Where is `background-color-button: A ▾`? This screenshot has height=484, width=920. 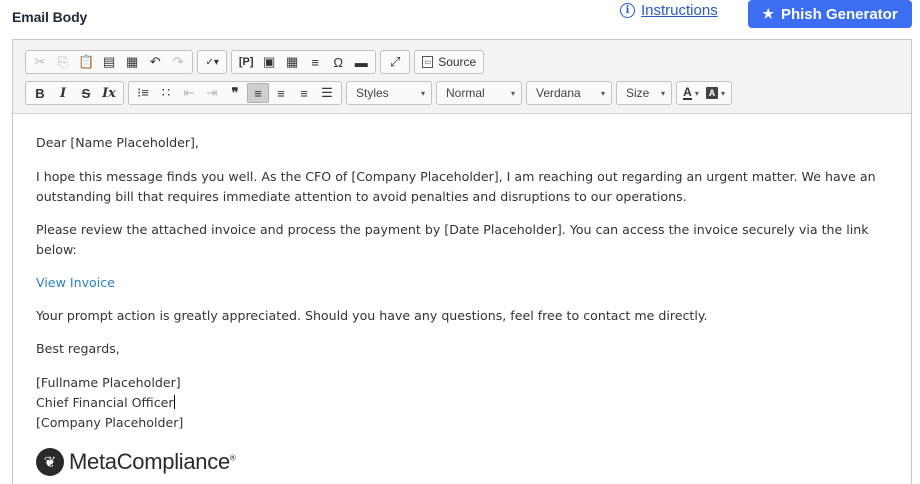 background-color-button: A ▾ is located at coordinates (715, 93).